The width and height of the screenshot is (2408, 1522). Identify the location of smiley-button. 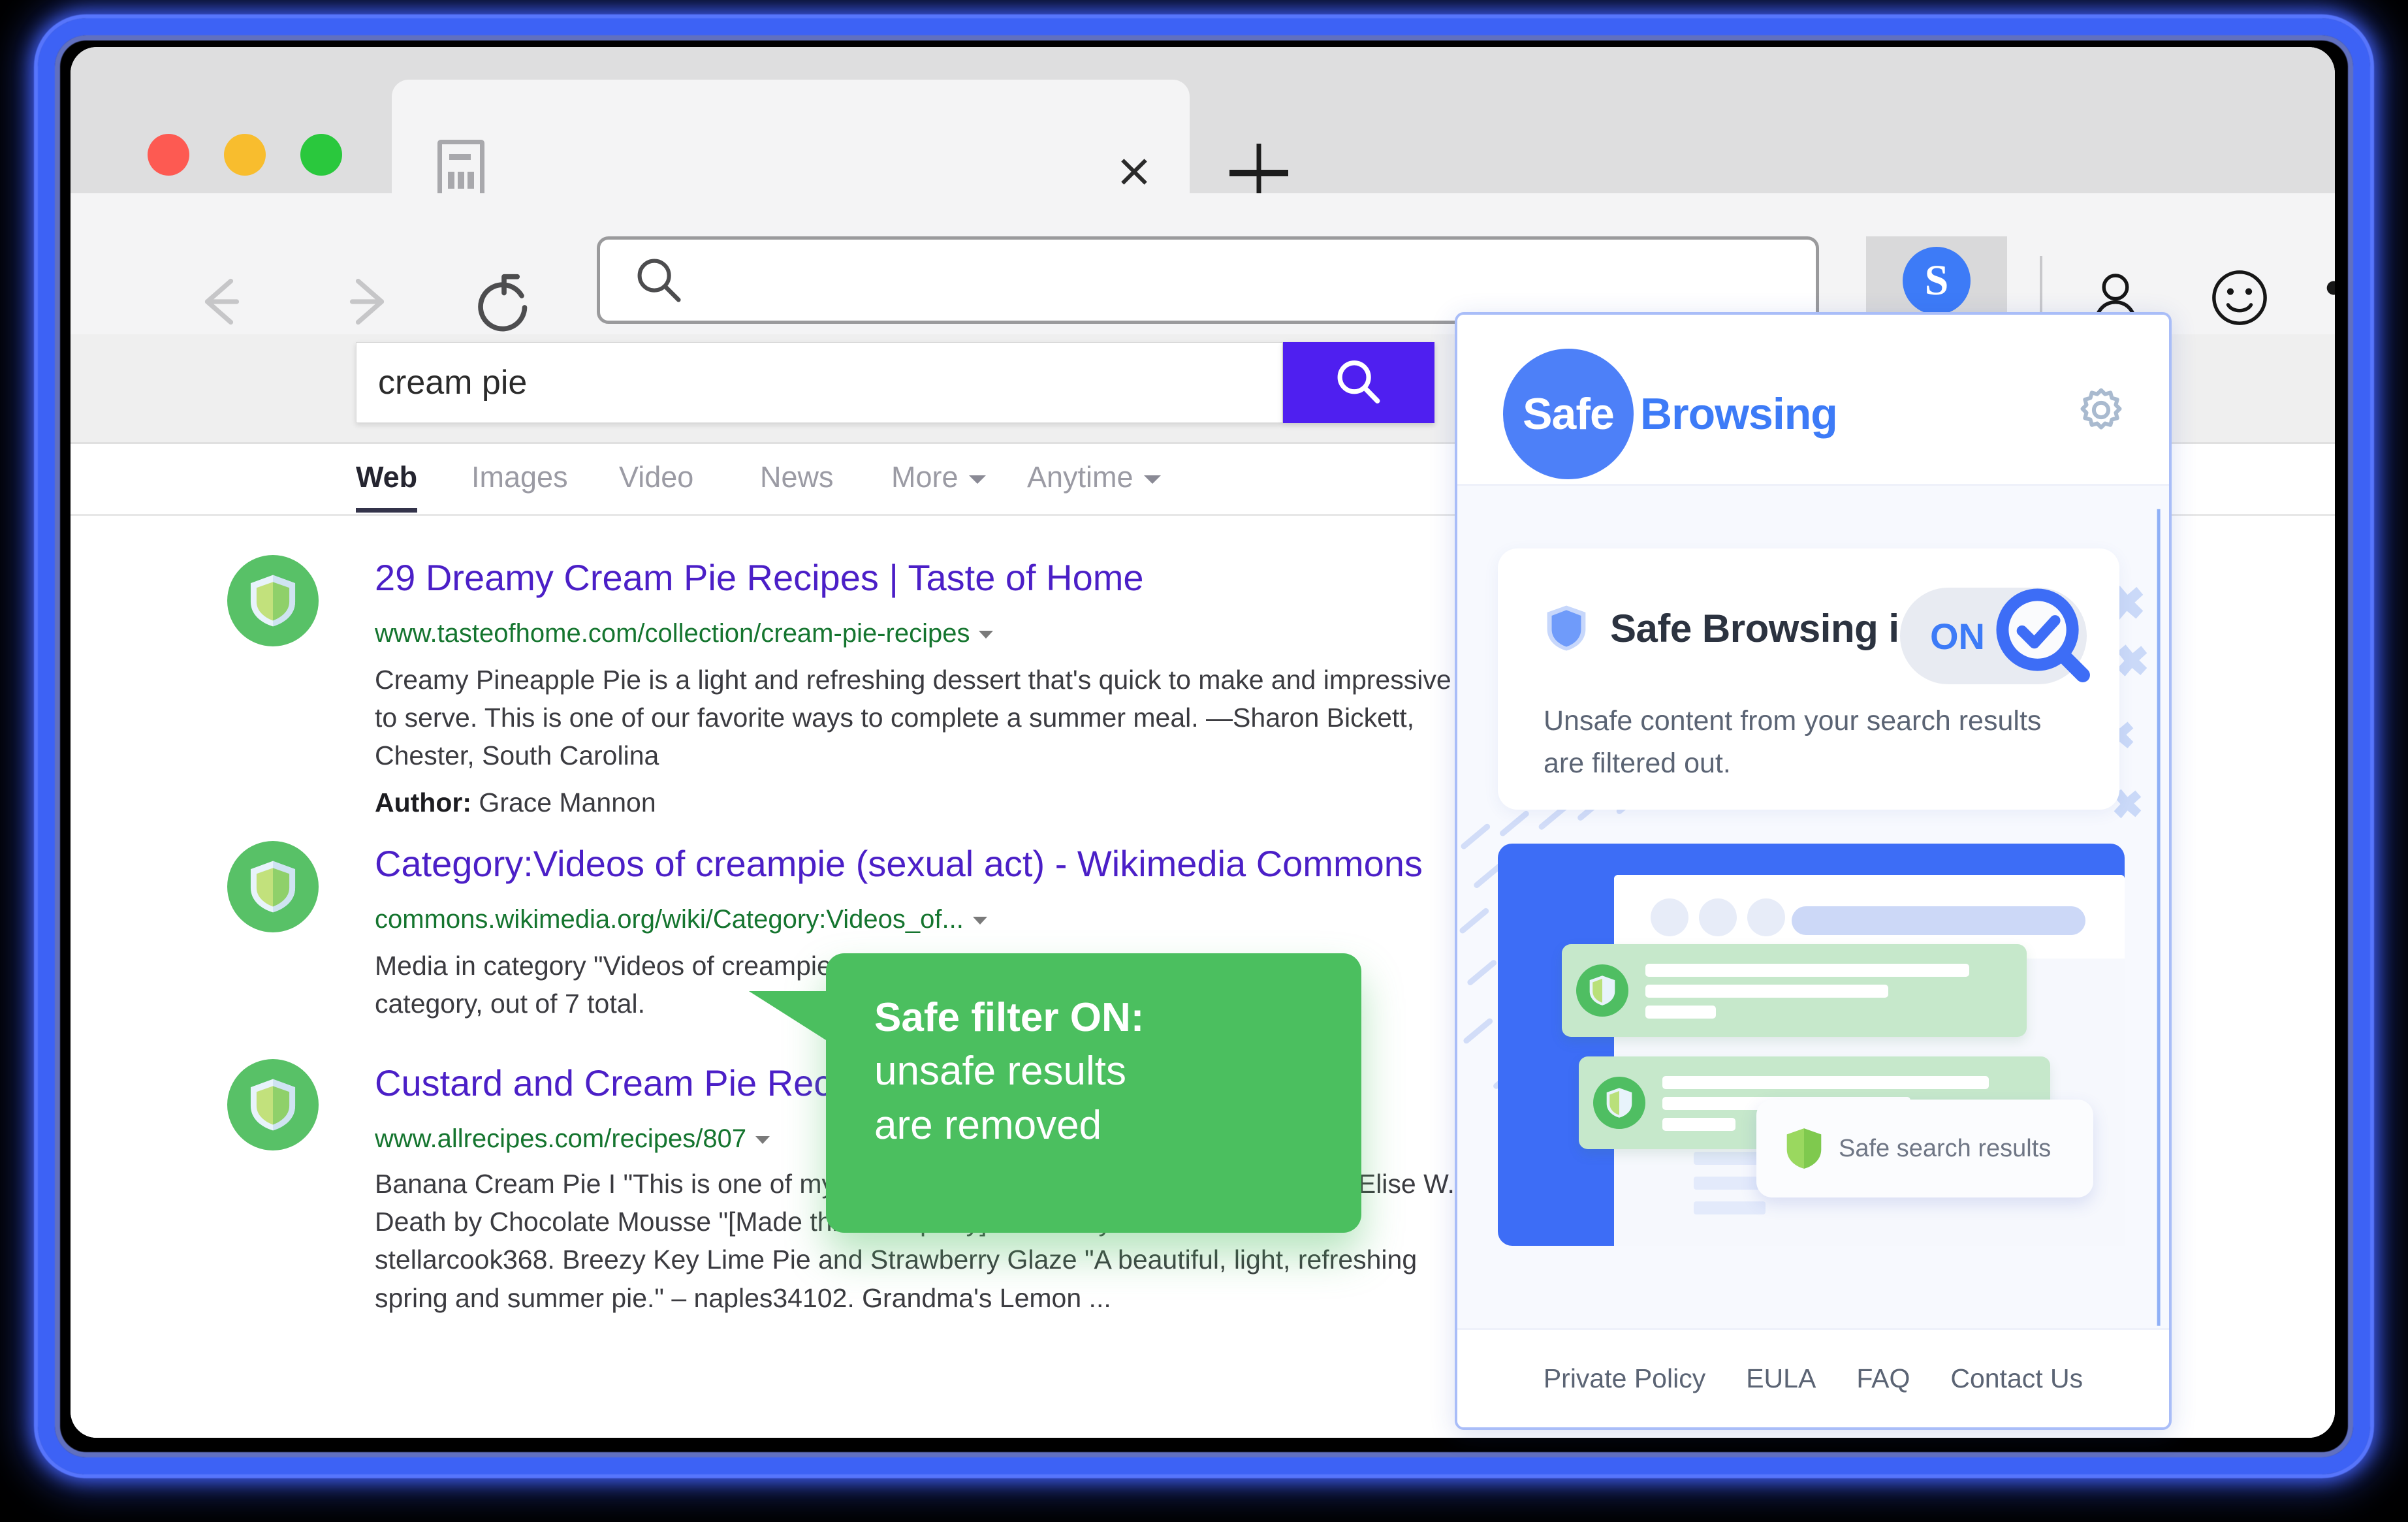
(2239, 299).